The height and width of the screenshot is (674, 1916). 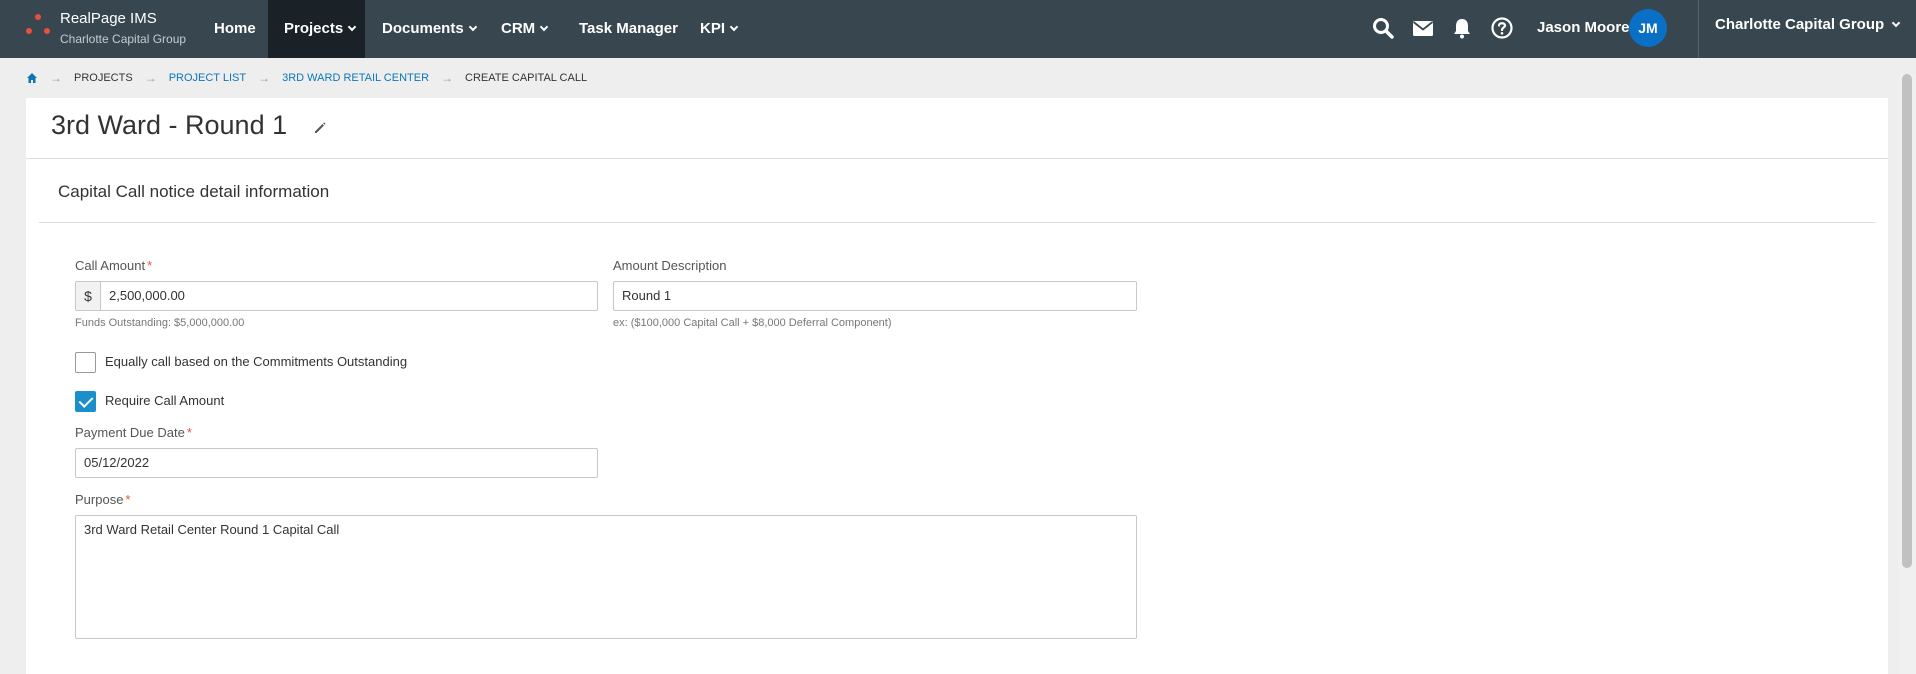 What do you see at coordinates (320, 128) in the screenshot?
I see `pencil-icon` at bounding box center [320, 128].